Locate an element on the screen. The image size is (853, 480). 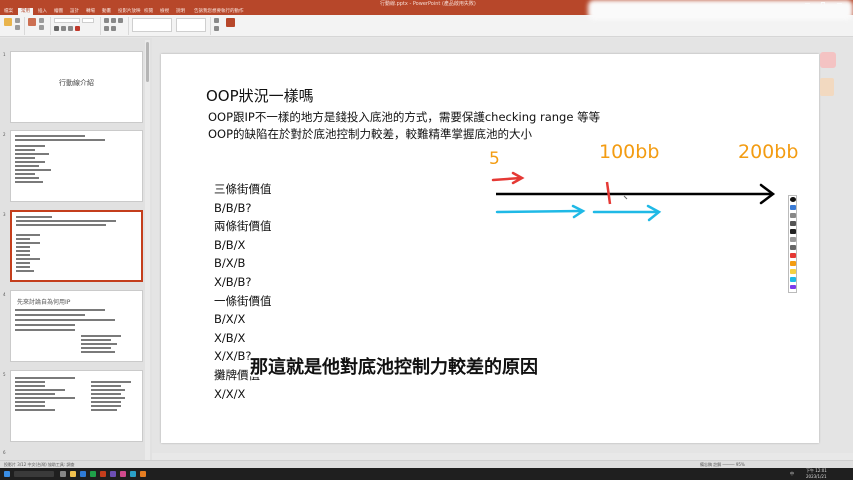
paste-icon is located at coordinates (8, 22).